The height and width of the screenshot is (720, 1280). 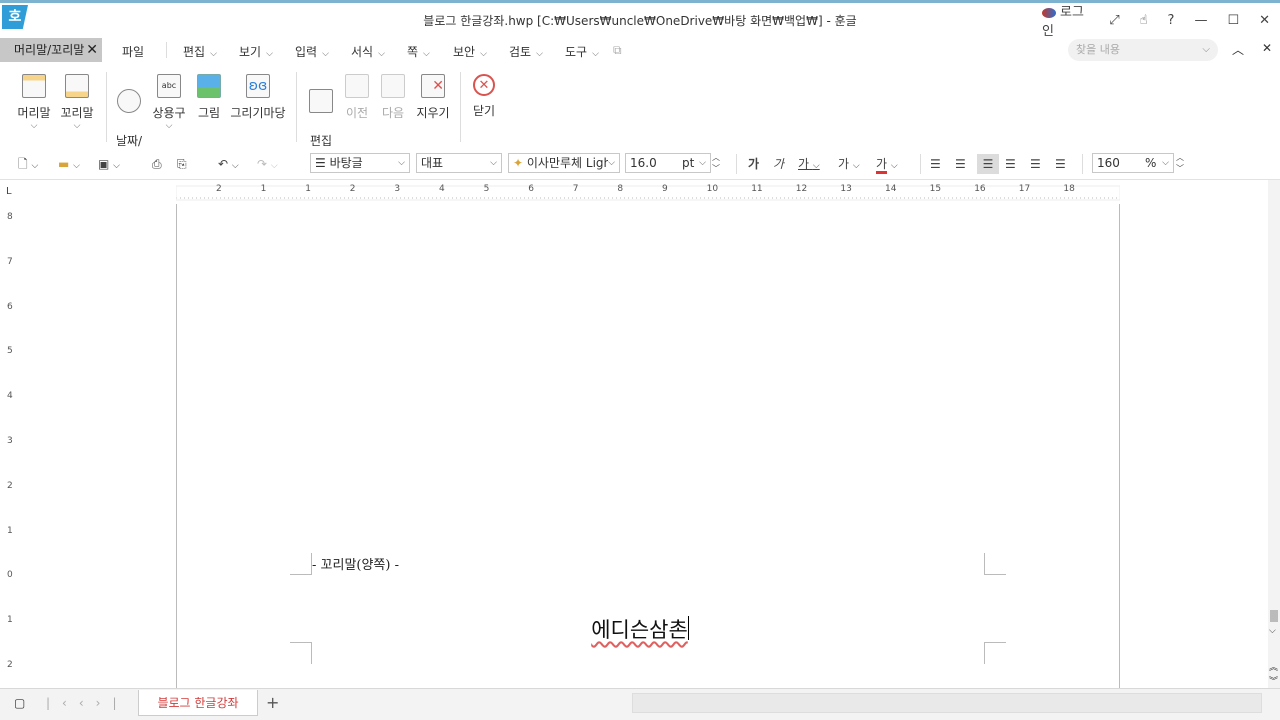 I want to click on ruler-tick-label: 6, so click(x=10, y=306).